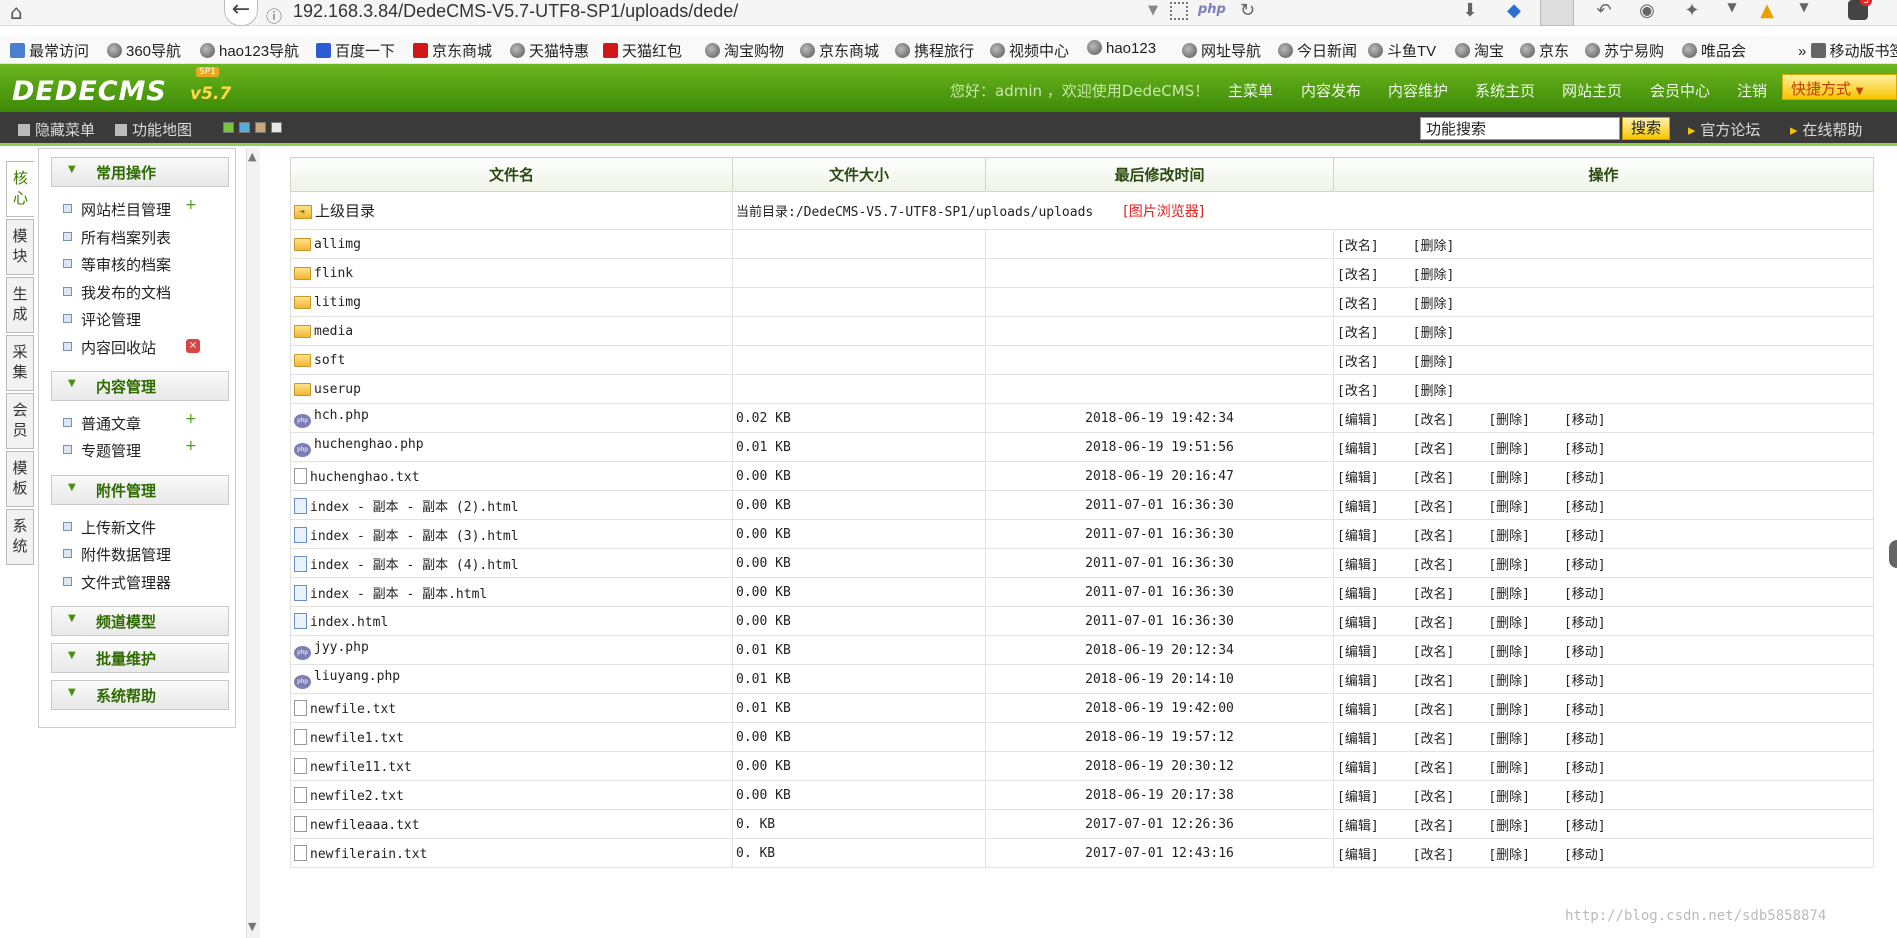 The width and height of the screenshot is (1897, 938). What do you see at coordinates (511, 621) in the screenshot?
I see `filename-cell: index.html` at bounding box center [511, 621].